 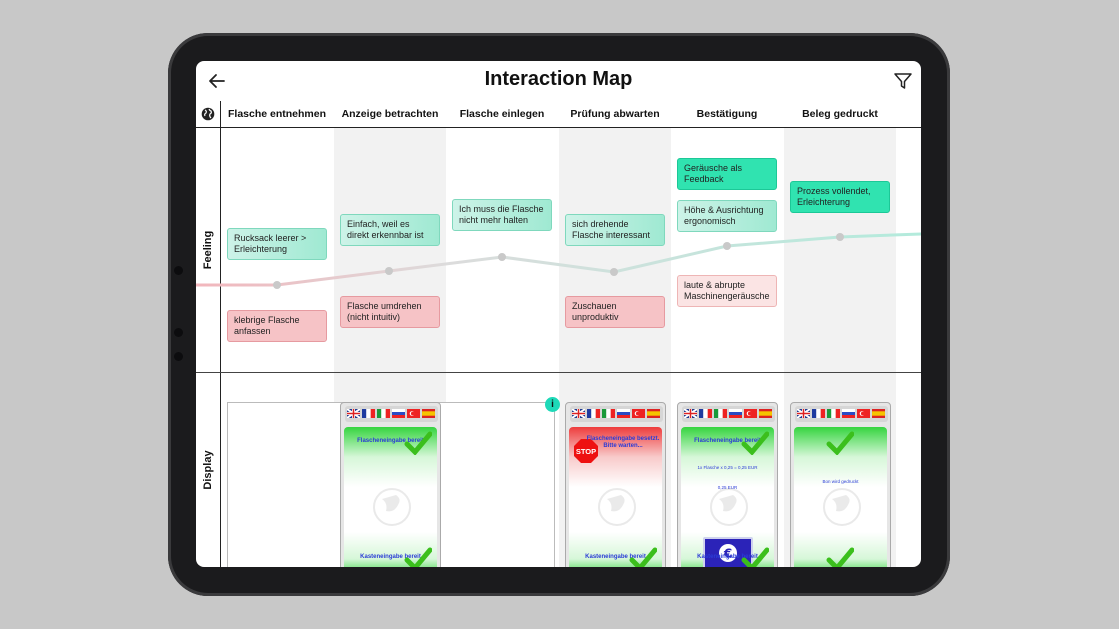 I want to click on feeling-card-positive: Rucksack leerer > Erleichterung, so click(x=277, y=244).